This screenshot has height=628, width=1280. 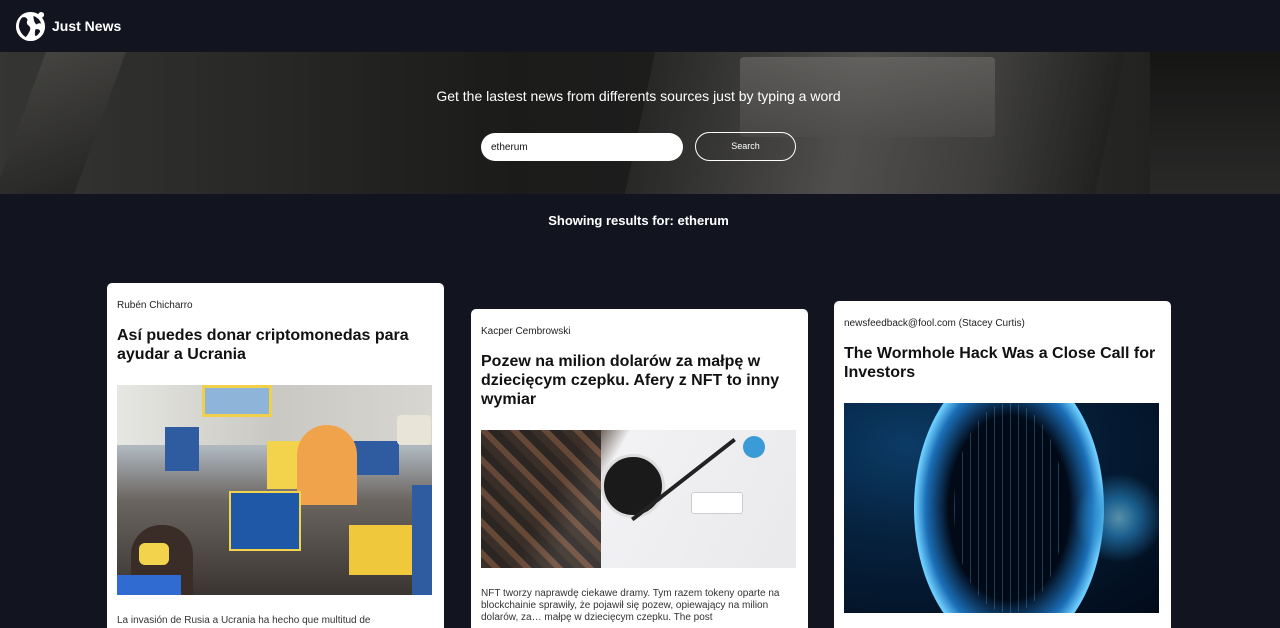 I want to click on brand-name: Just News, so click(x=86, y=26).